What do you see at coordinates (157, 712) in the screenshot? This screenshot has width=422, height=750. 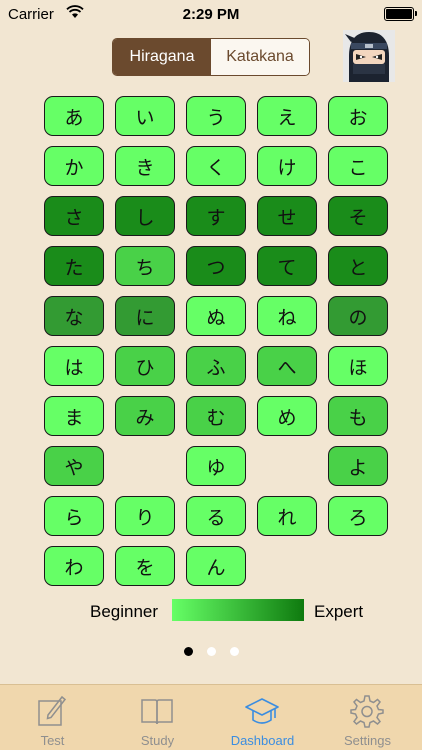 I see `open-book-icon` at bounding box center [157, 712].